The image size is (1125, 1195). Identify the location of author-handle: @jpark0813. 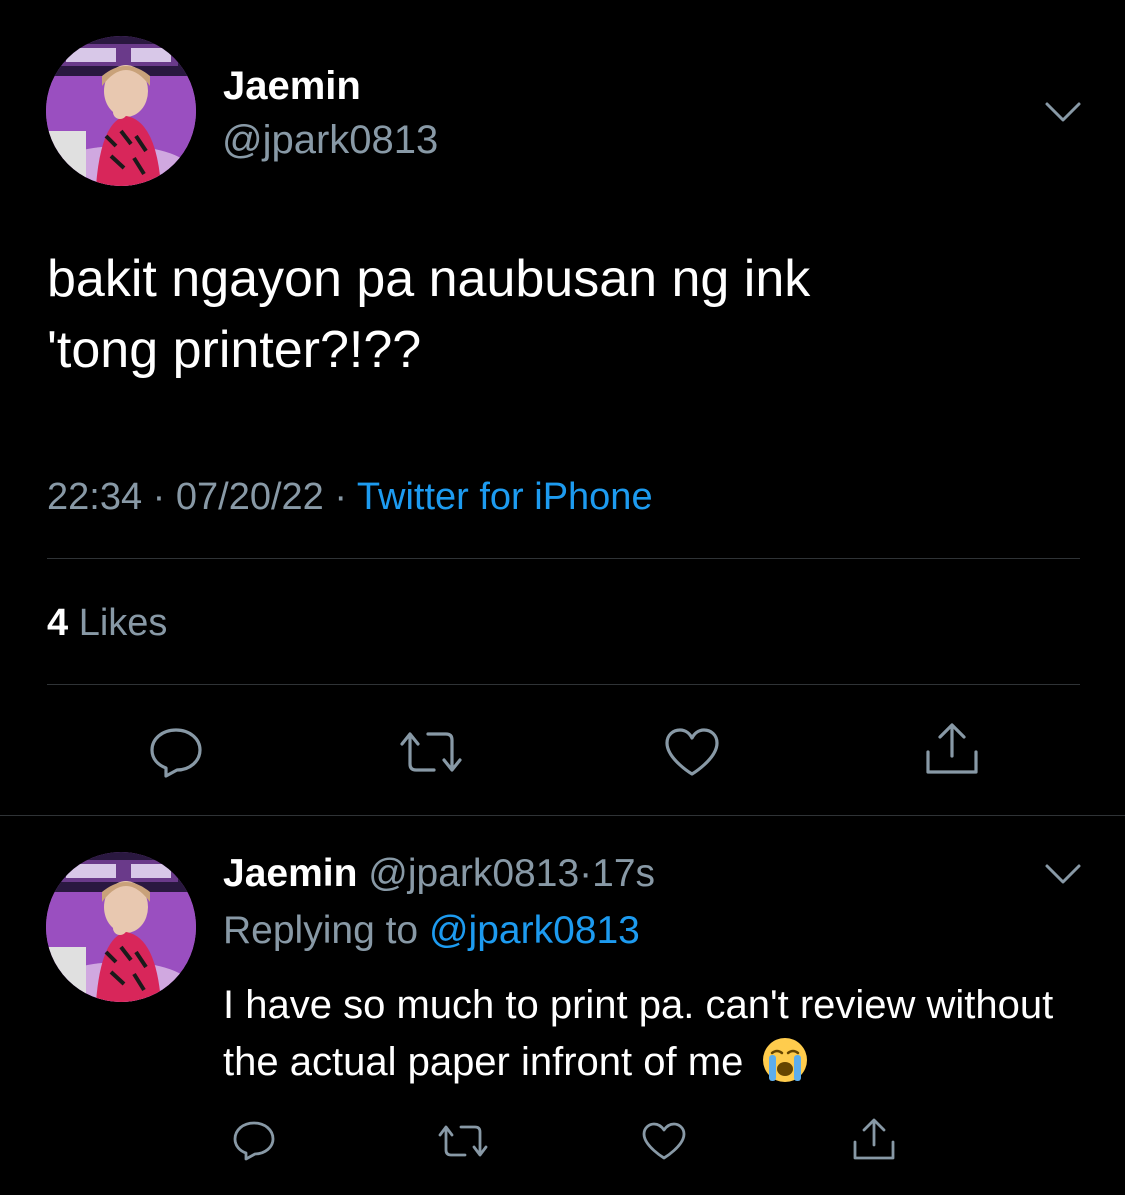
(330, 140).